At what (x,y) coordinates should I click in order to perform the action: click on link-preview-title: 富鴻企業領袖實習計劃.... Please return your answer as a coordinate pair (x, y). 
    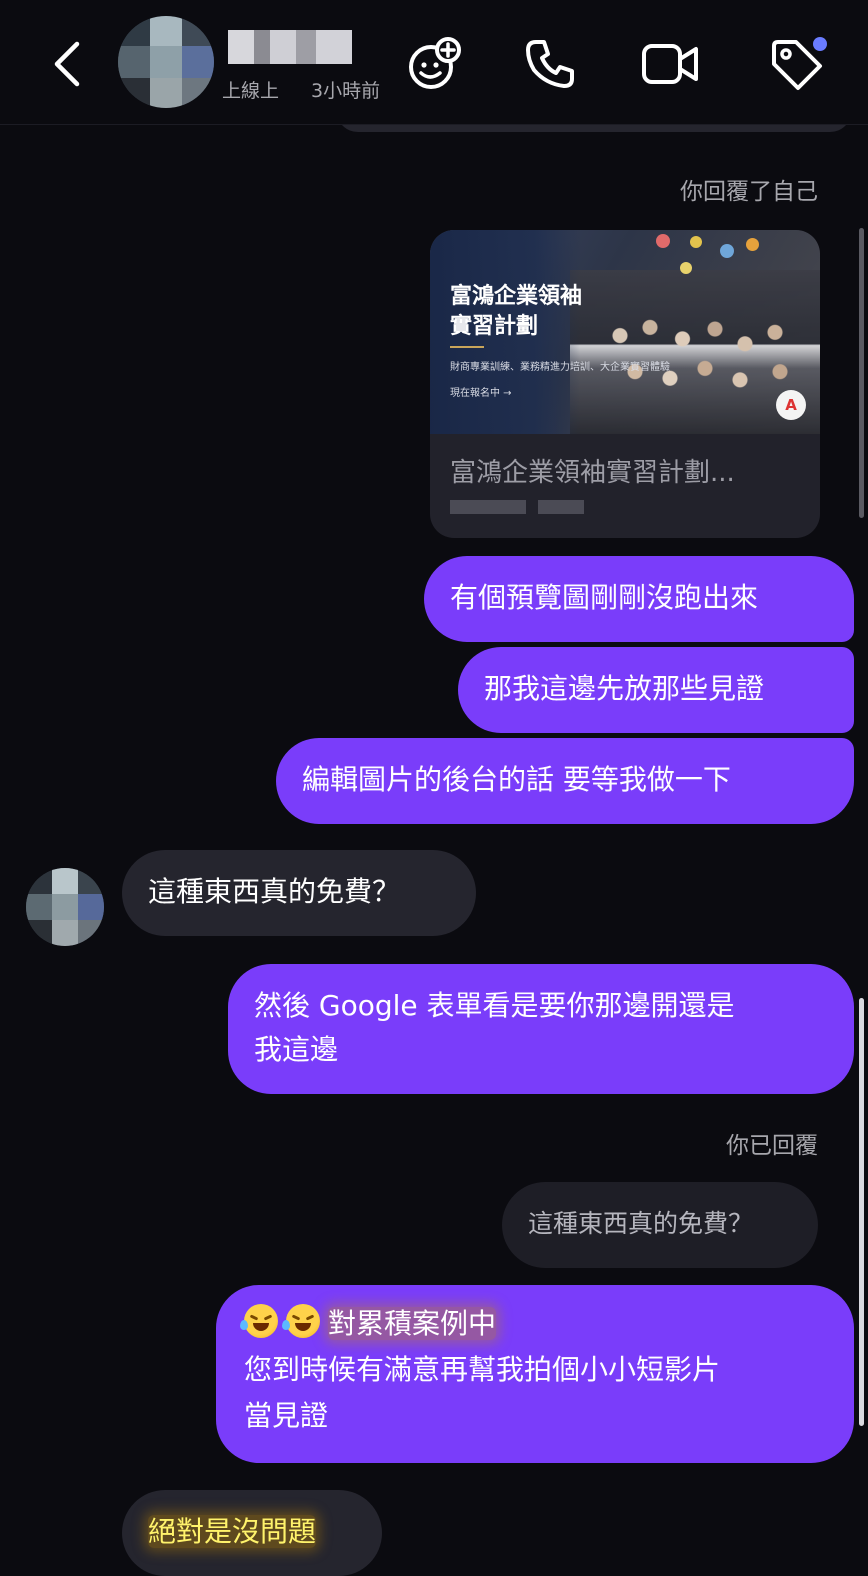
    Looking at the image, I should click on (592, 473).